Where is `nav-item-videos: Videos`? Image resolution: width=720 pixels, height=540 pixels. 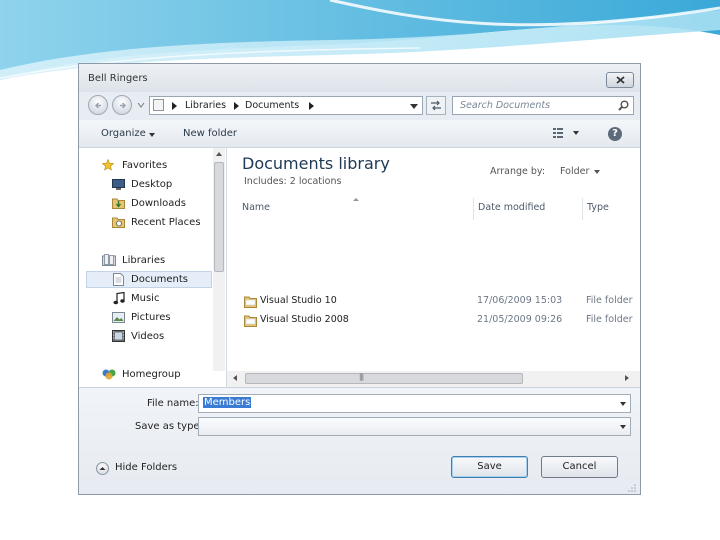 nav-item-videos: Videos is located at coordinates (147, 336).